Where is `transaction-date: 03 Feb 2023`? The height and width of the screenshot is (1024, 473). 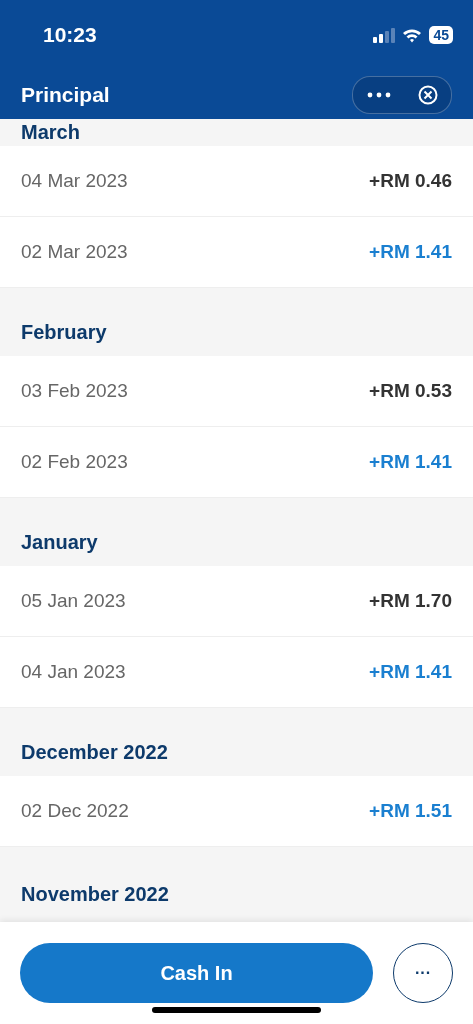
transaction-date: 03 Feb 2023 is located at coordinates (74, 391).